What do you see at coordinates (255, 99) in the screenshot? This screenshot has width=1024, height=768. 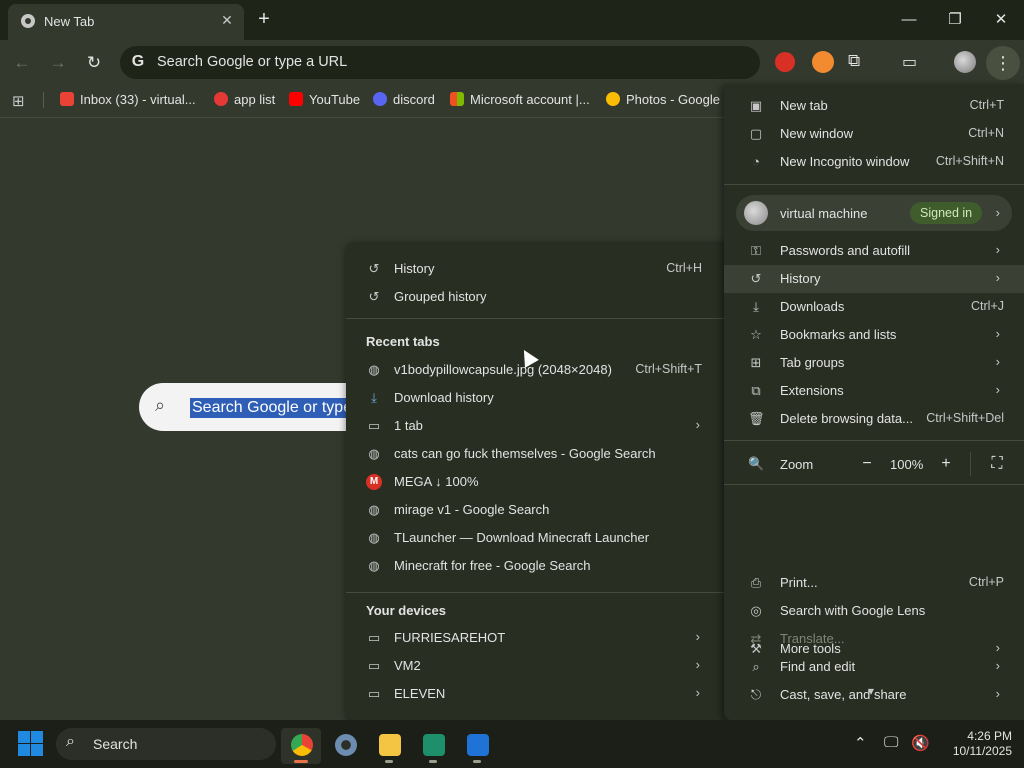 I see `bookmark-label: app list` at bounding box center [255, 99].